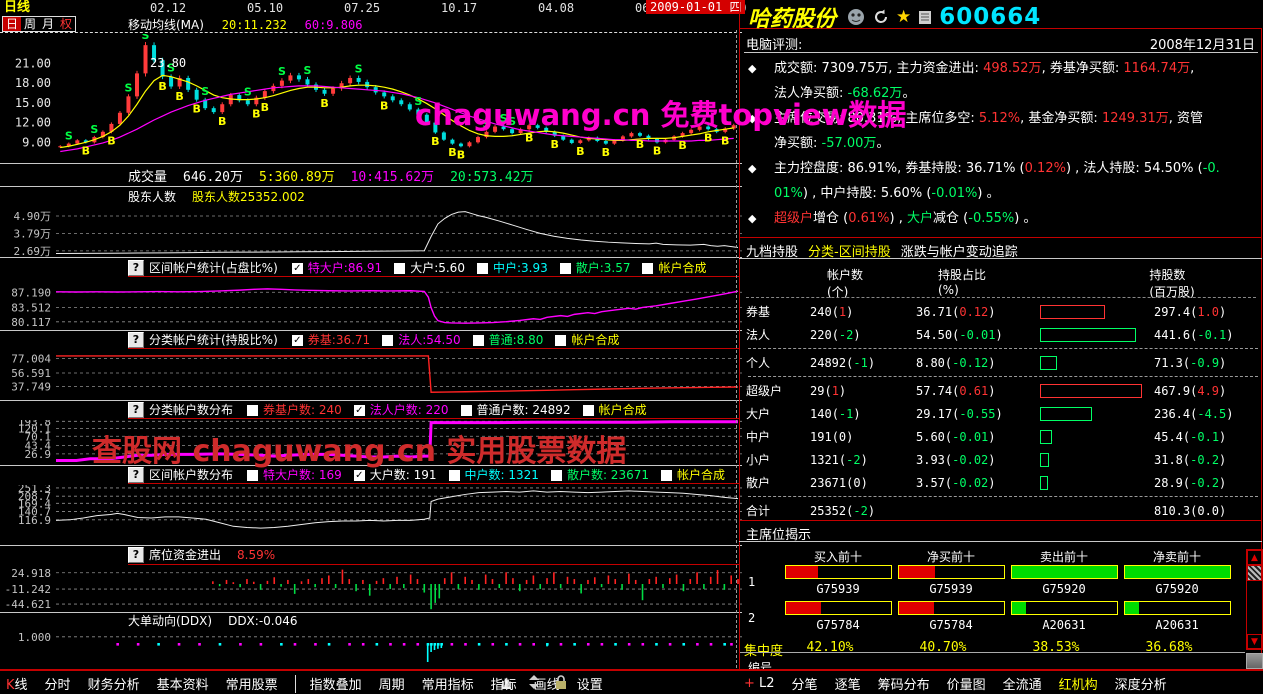 The width and height of the screenshot is (1263, 694). I want to click on menu-item-红机构: 红机构, so click(1078, 683).